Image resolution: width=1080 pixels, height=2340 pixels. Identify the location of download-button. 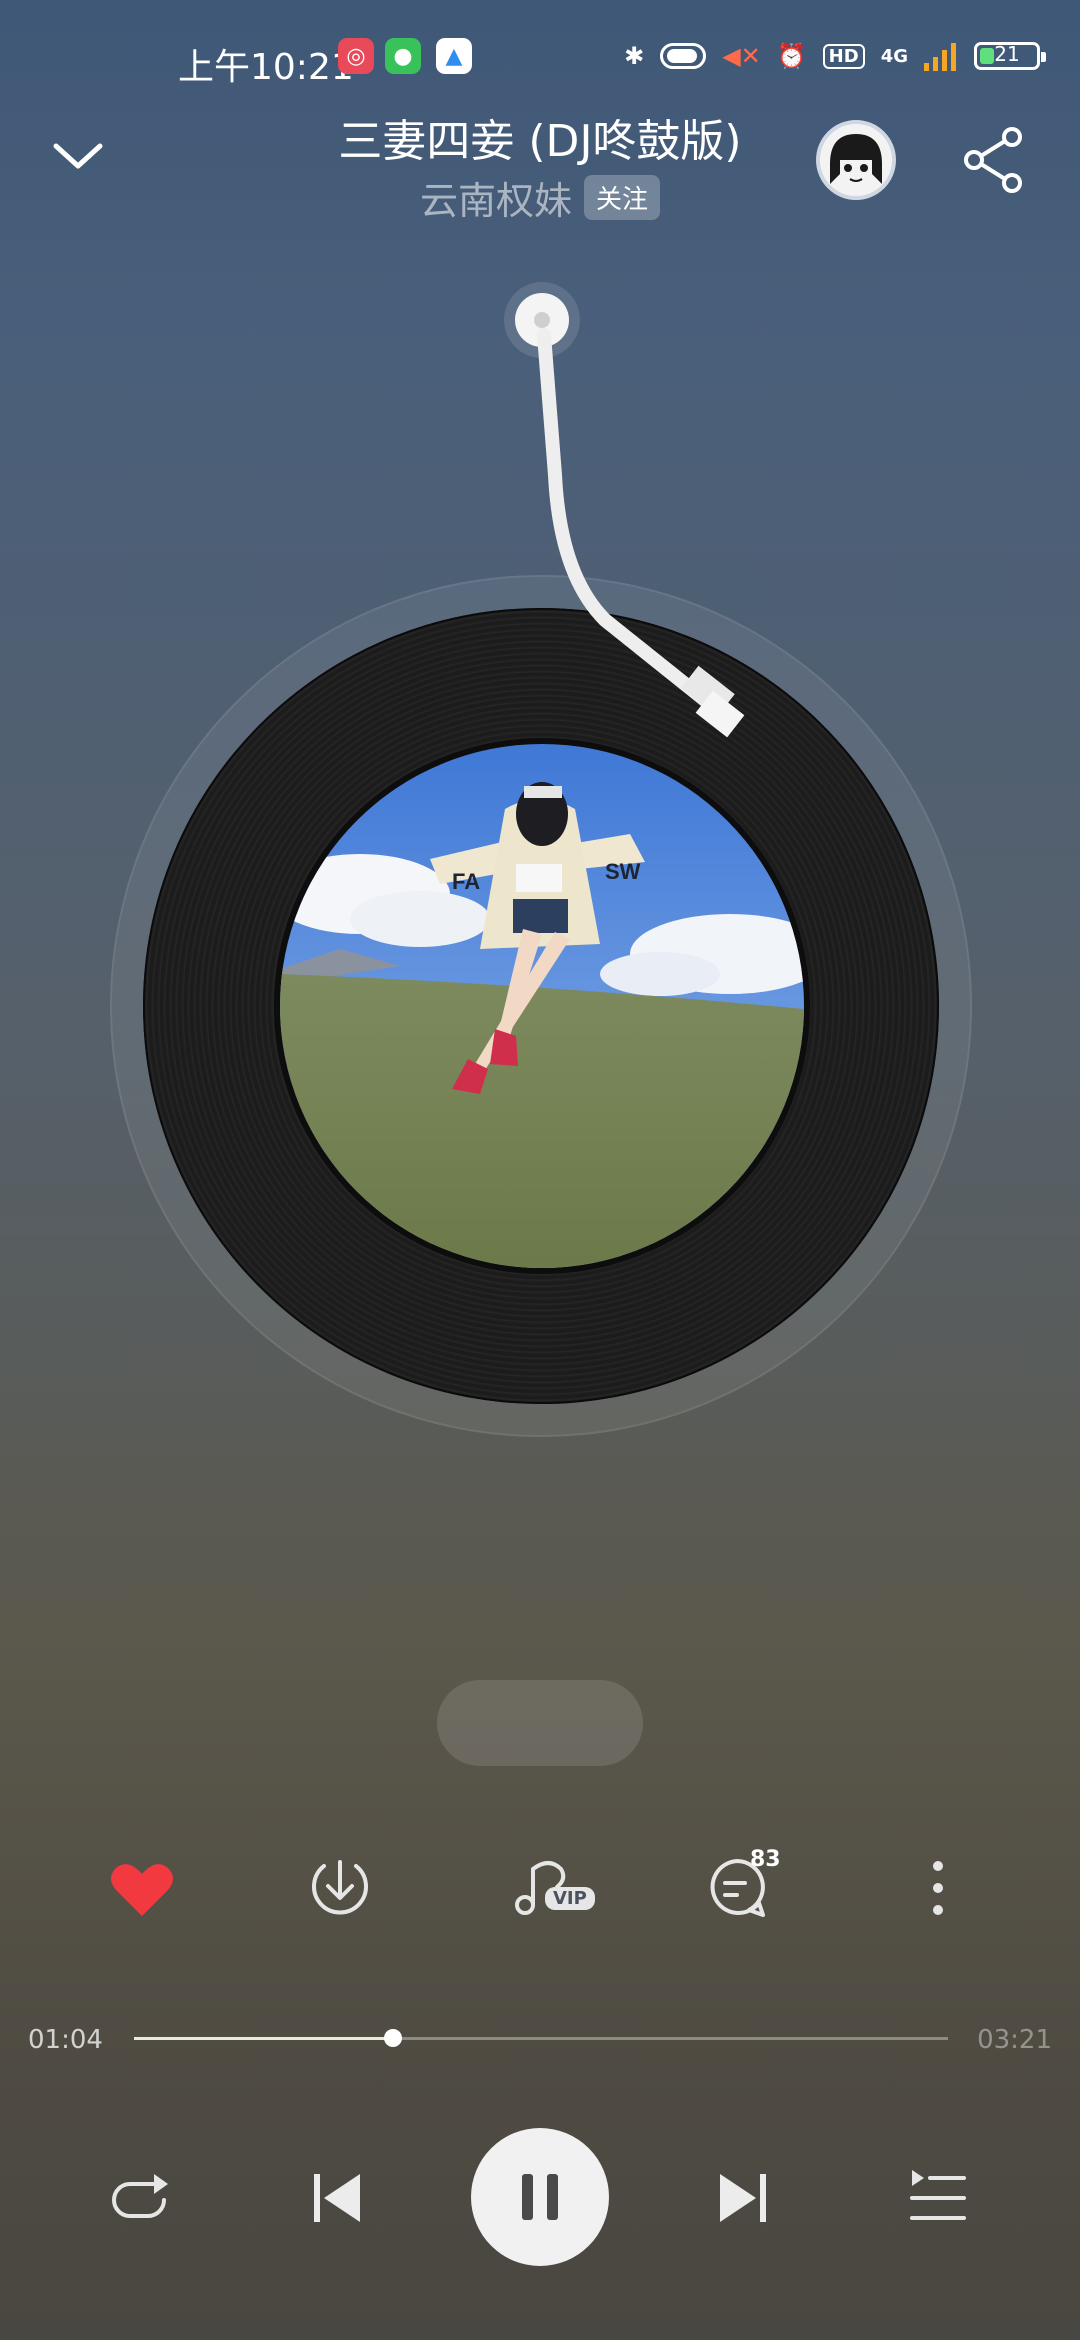
(340, 1888).